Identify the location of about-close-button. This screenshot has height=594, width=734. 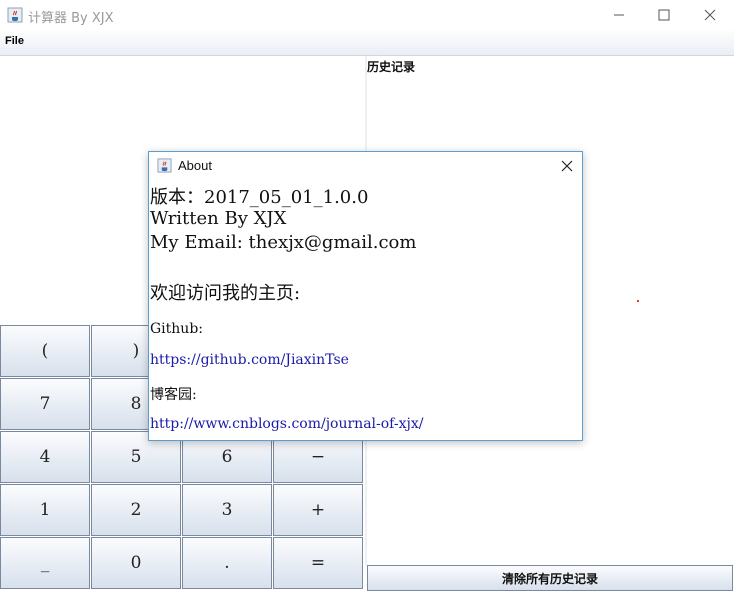
(567, 166).